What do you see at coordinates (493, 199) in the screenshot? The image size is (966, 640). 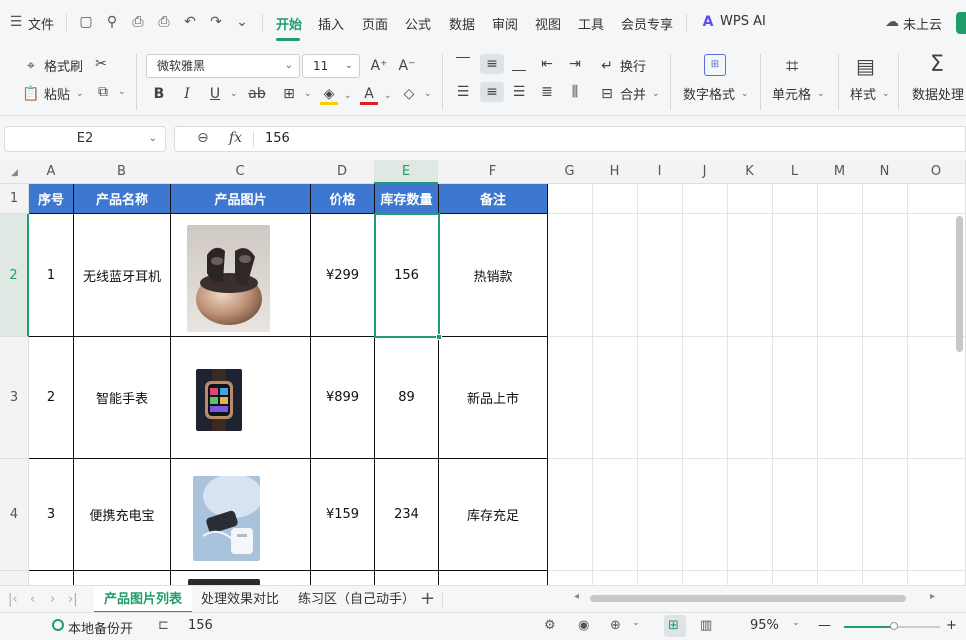 I see `header-cell-note: 备注` at bounding box center [493, 199].